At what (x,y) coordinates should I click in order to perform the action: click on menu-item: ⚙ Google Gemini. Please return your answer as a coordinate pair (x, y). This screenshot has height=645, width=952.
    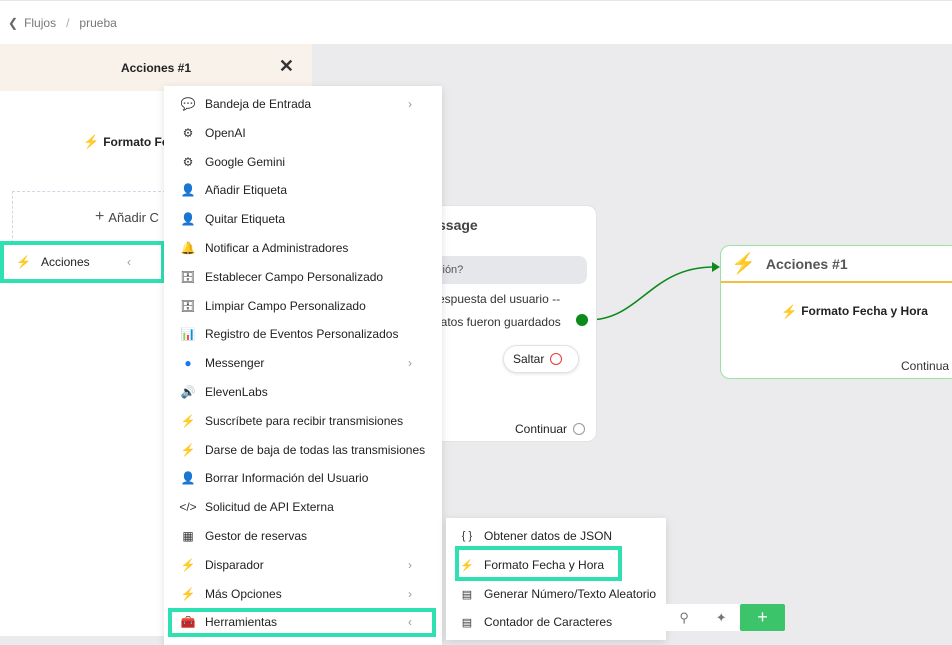
    Looking at the image, I should click on (303, 162).